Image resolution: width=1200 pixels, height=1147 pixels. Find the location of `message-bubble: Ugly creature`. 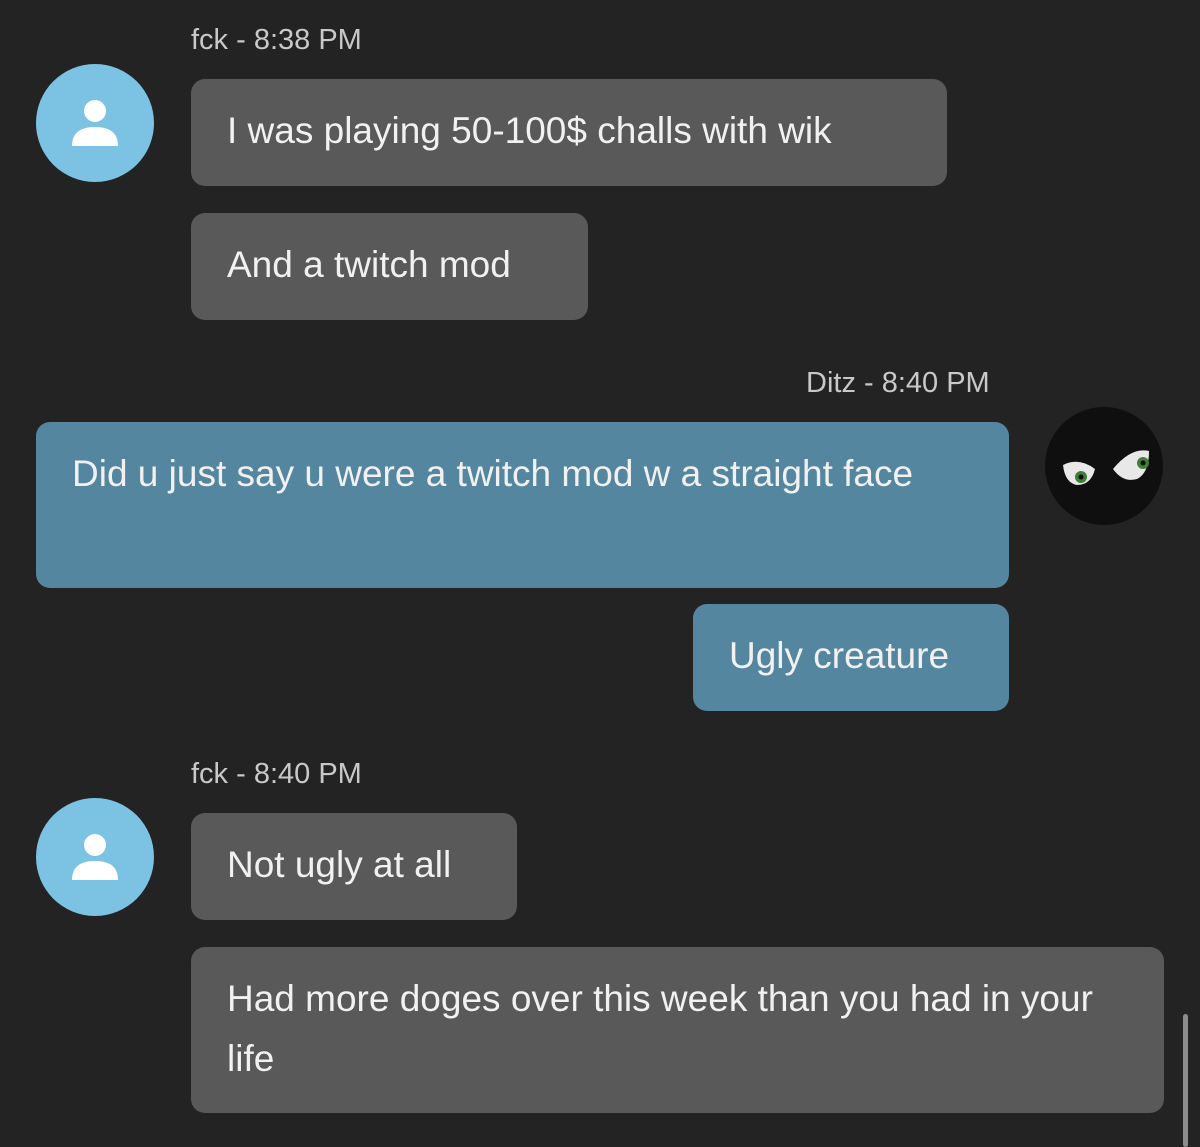

message-bubble: Ugly creature is located at coordinates (851, 657).